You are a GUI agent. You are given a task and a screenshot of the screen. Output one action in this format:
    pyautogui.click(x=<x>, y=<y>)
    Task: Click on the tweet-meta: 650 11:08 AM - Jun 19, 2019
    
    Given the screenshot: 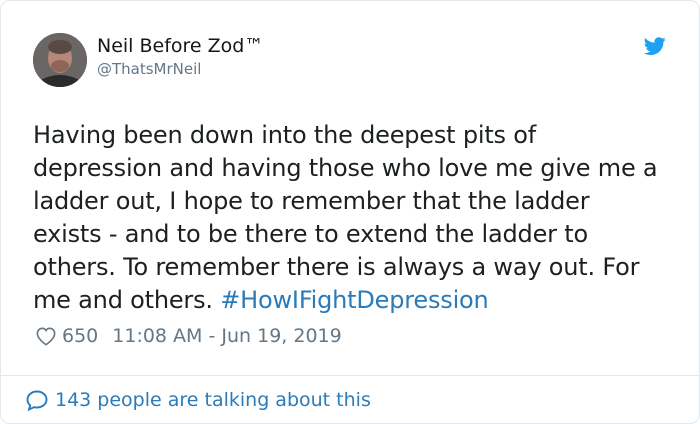 What is the action you would take?
    pyautogui.click(x=188, y=336)
    